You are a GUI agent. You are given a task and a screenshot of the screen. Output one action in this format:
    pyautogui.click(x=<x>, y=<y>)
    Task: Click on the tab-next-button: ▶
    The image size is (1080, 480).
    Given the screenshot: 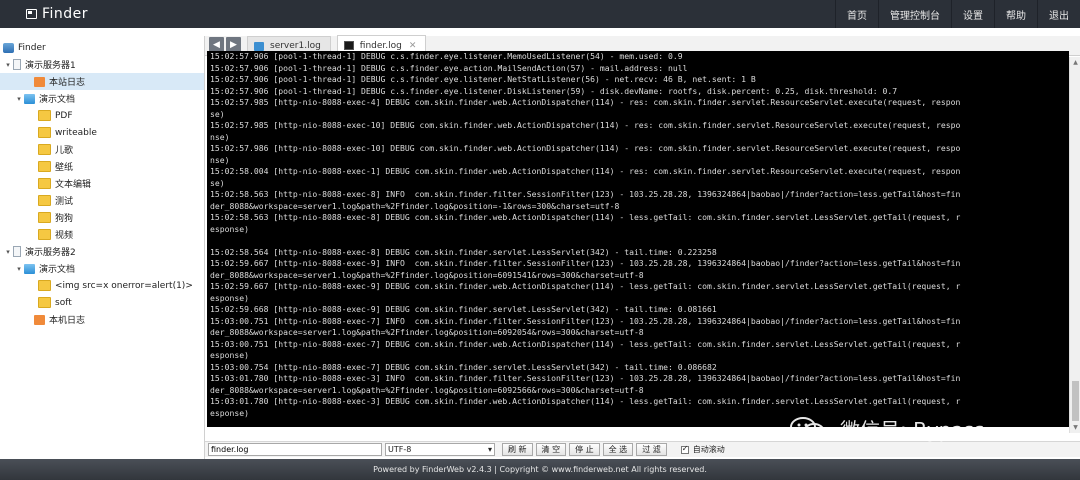 What is the action you would take?
    pyautogui.click(x=233, y=44)
    